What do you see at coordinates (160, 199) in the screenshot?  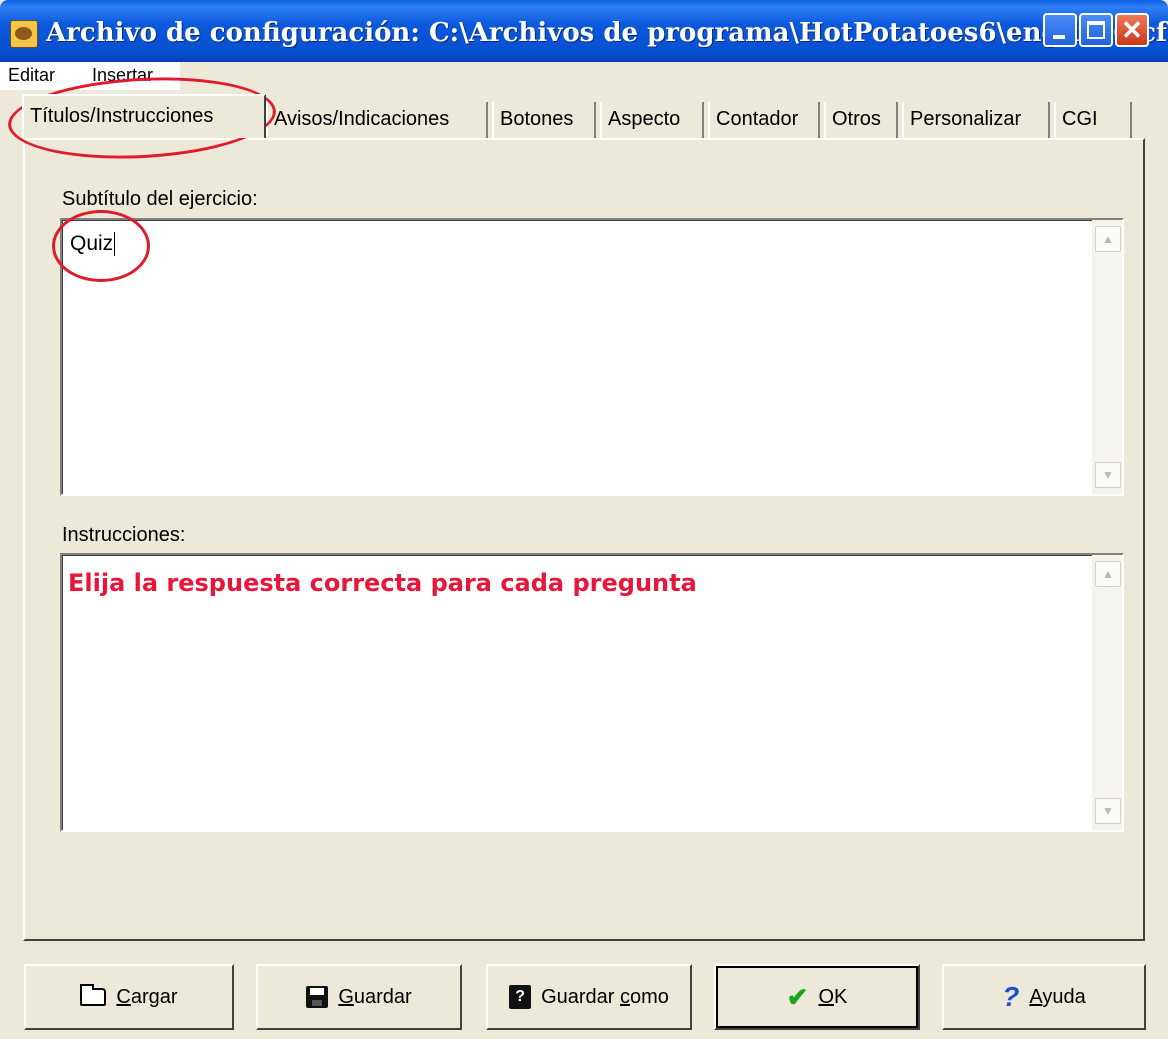 I see `subtitle-label: Subtítulo del ejercicio:` at bounding box center [160, 199].